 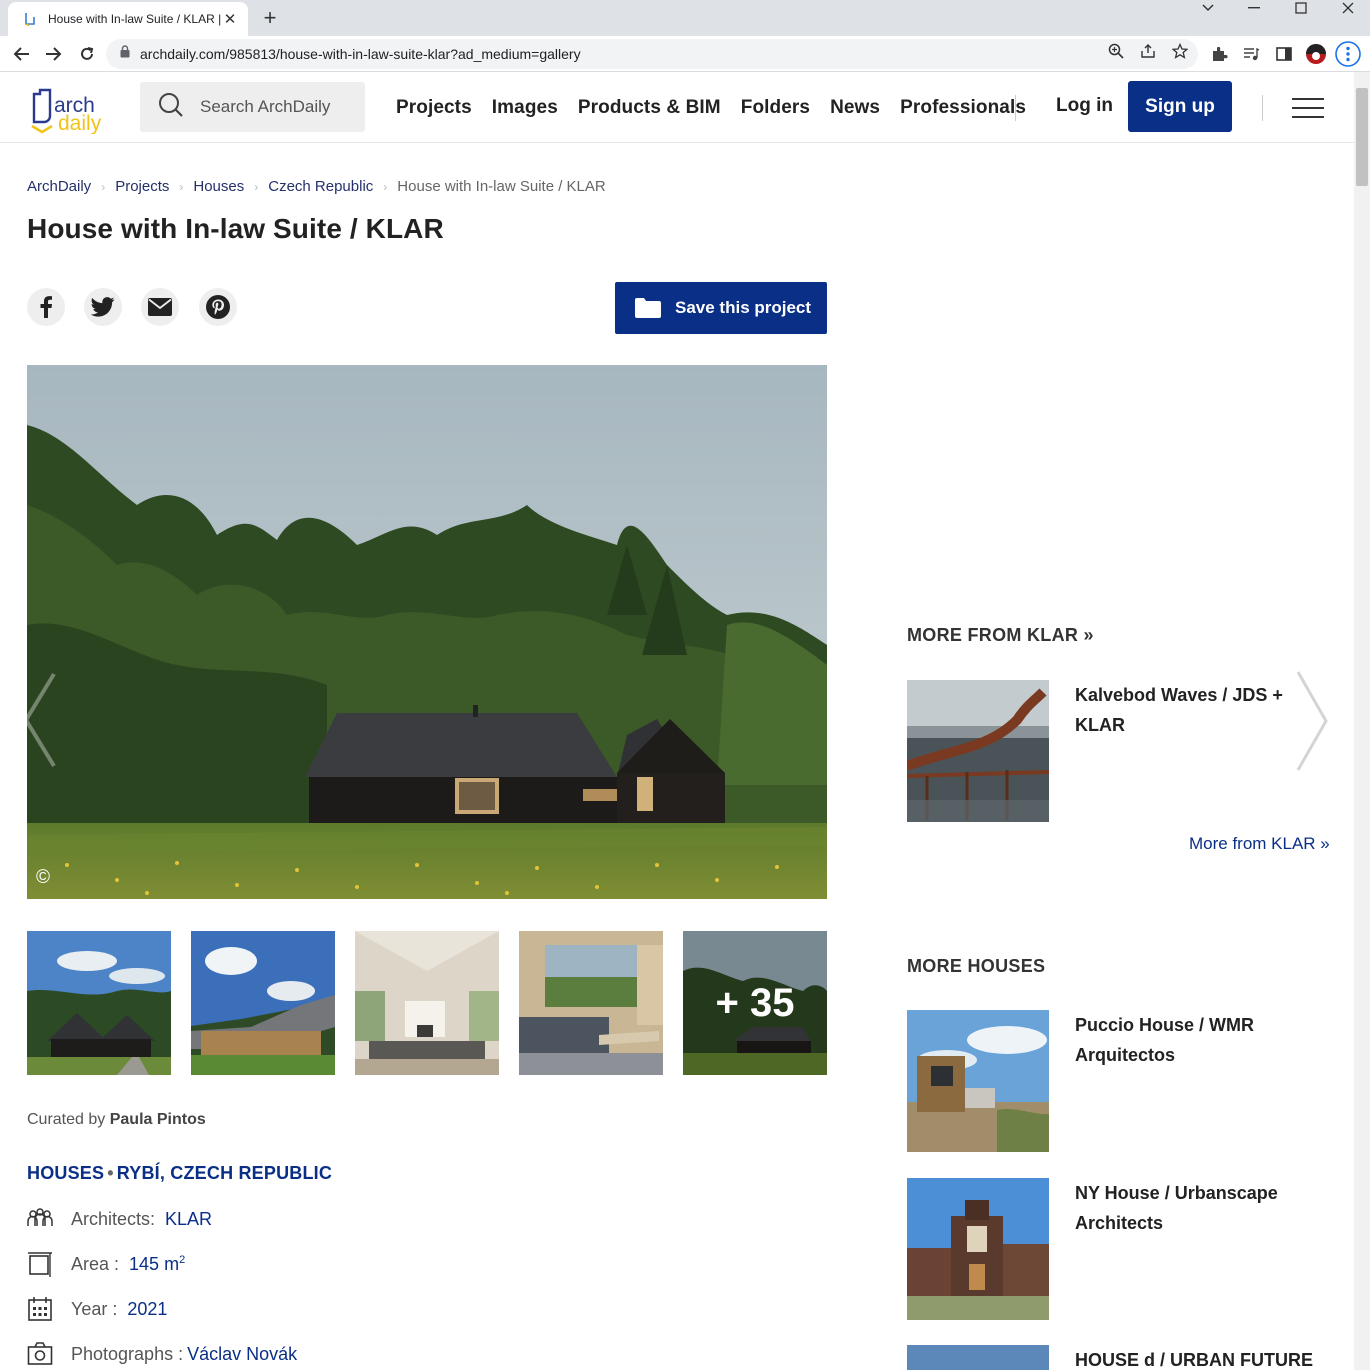 I want to click on curated-by: Curated by Paula Pintos, so click(x=116, y=1120).